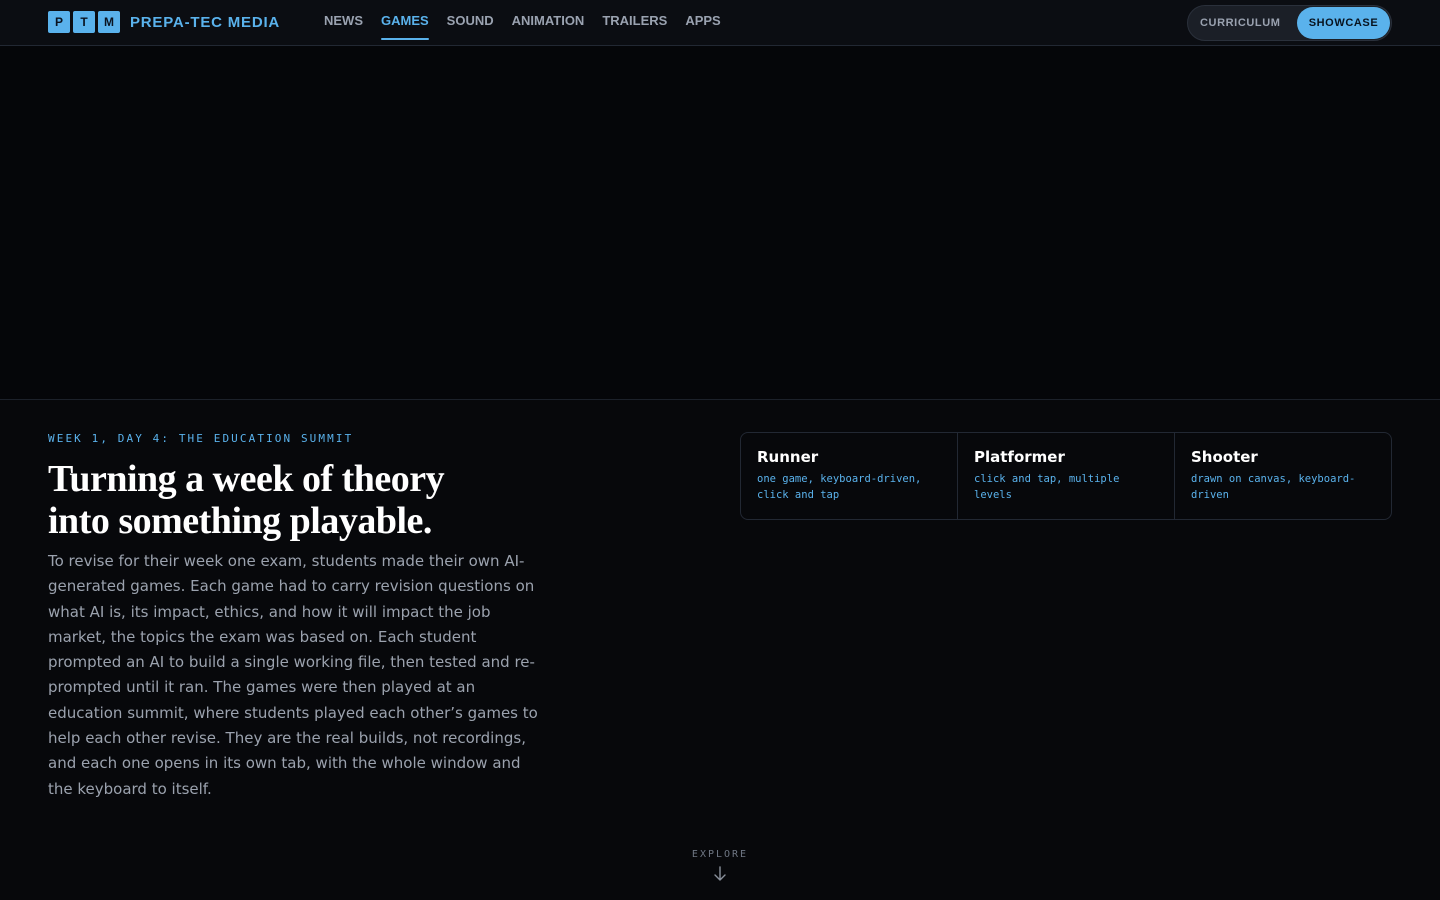 The height and width of the screenshot is (900, 1440). What do you see at coordinates (839, 487) in the screenshot?
I see `game-card-desc: one game, keyboard-driven, click and tap` at bounding box center [839, 487].